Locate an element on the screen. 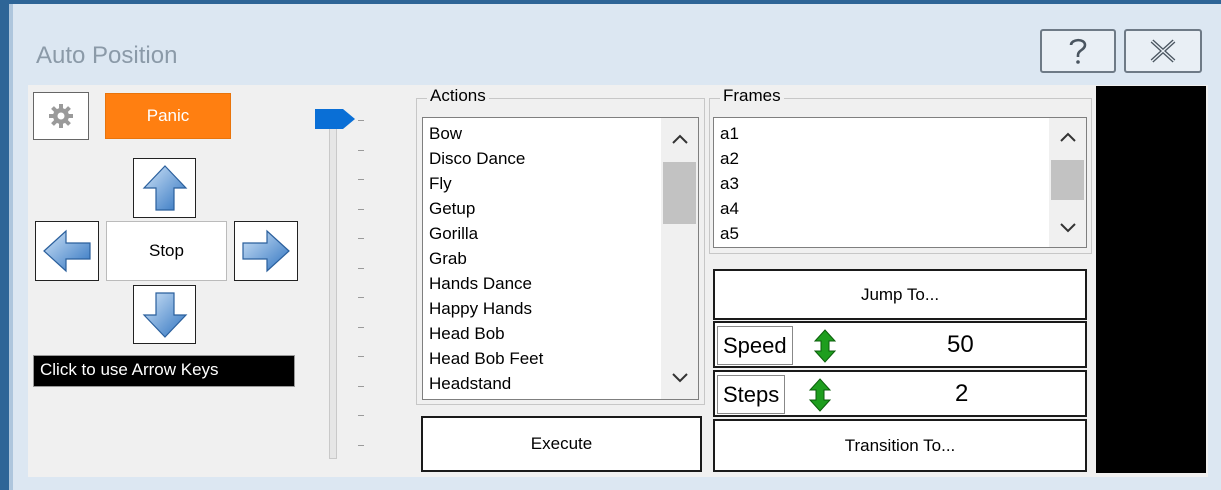  execute-button: Execute is located at coordinates (561, 444).